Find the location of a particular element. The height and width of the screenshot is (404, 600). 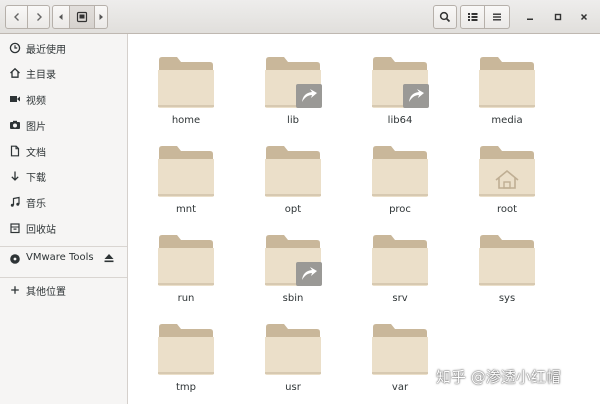

folder-item-root: root is located at coordinates (504, 184).